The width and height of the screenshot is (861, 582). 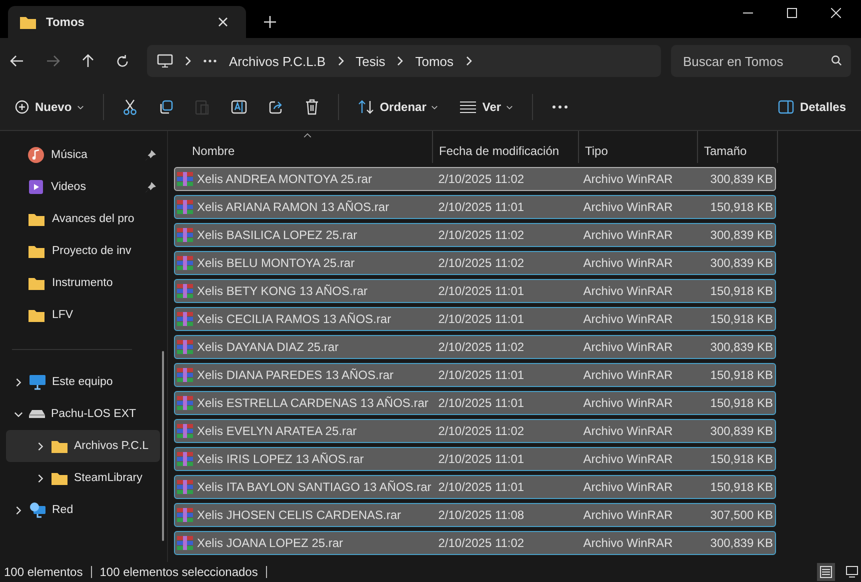 I want to click on sidebar-item: Videos, so click(x=83, y=187).